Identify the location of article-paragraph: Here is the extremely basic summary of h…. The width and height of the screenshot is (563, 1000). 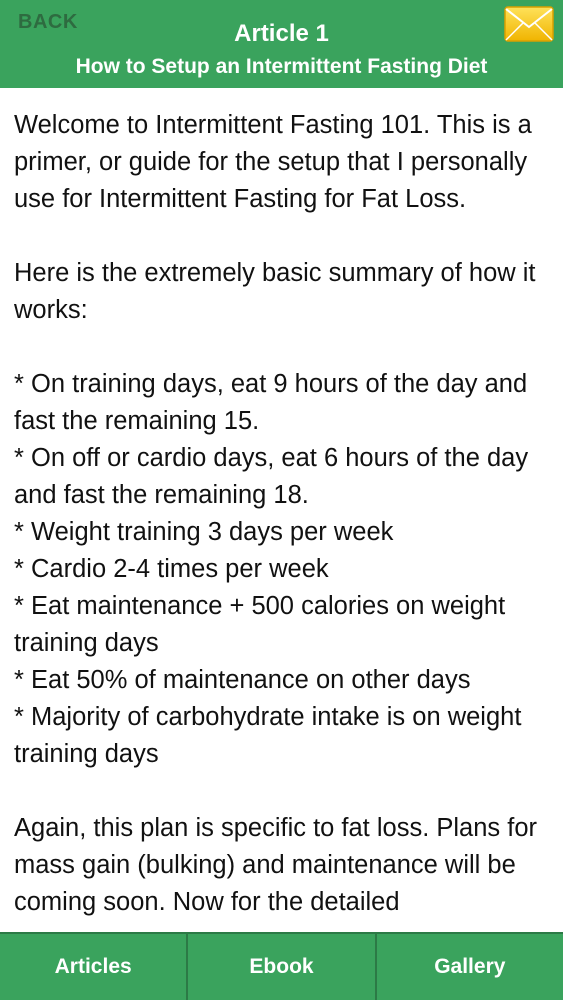
(275, 291).